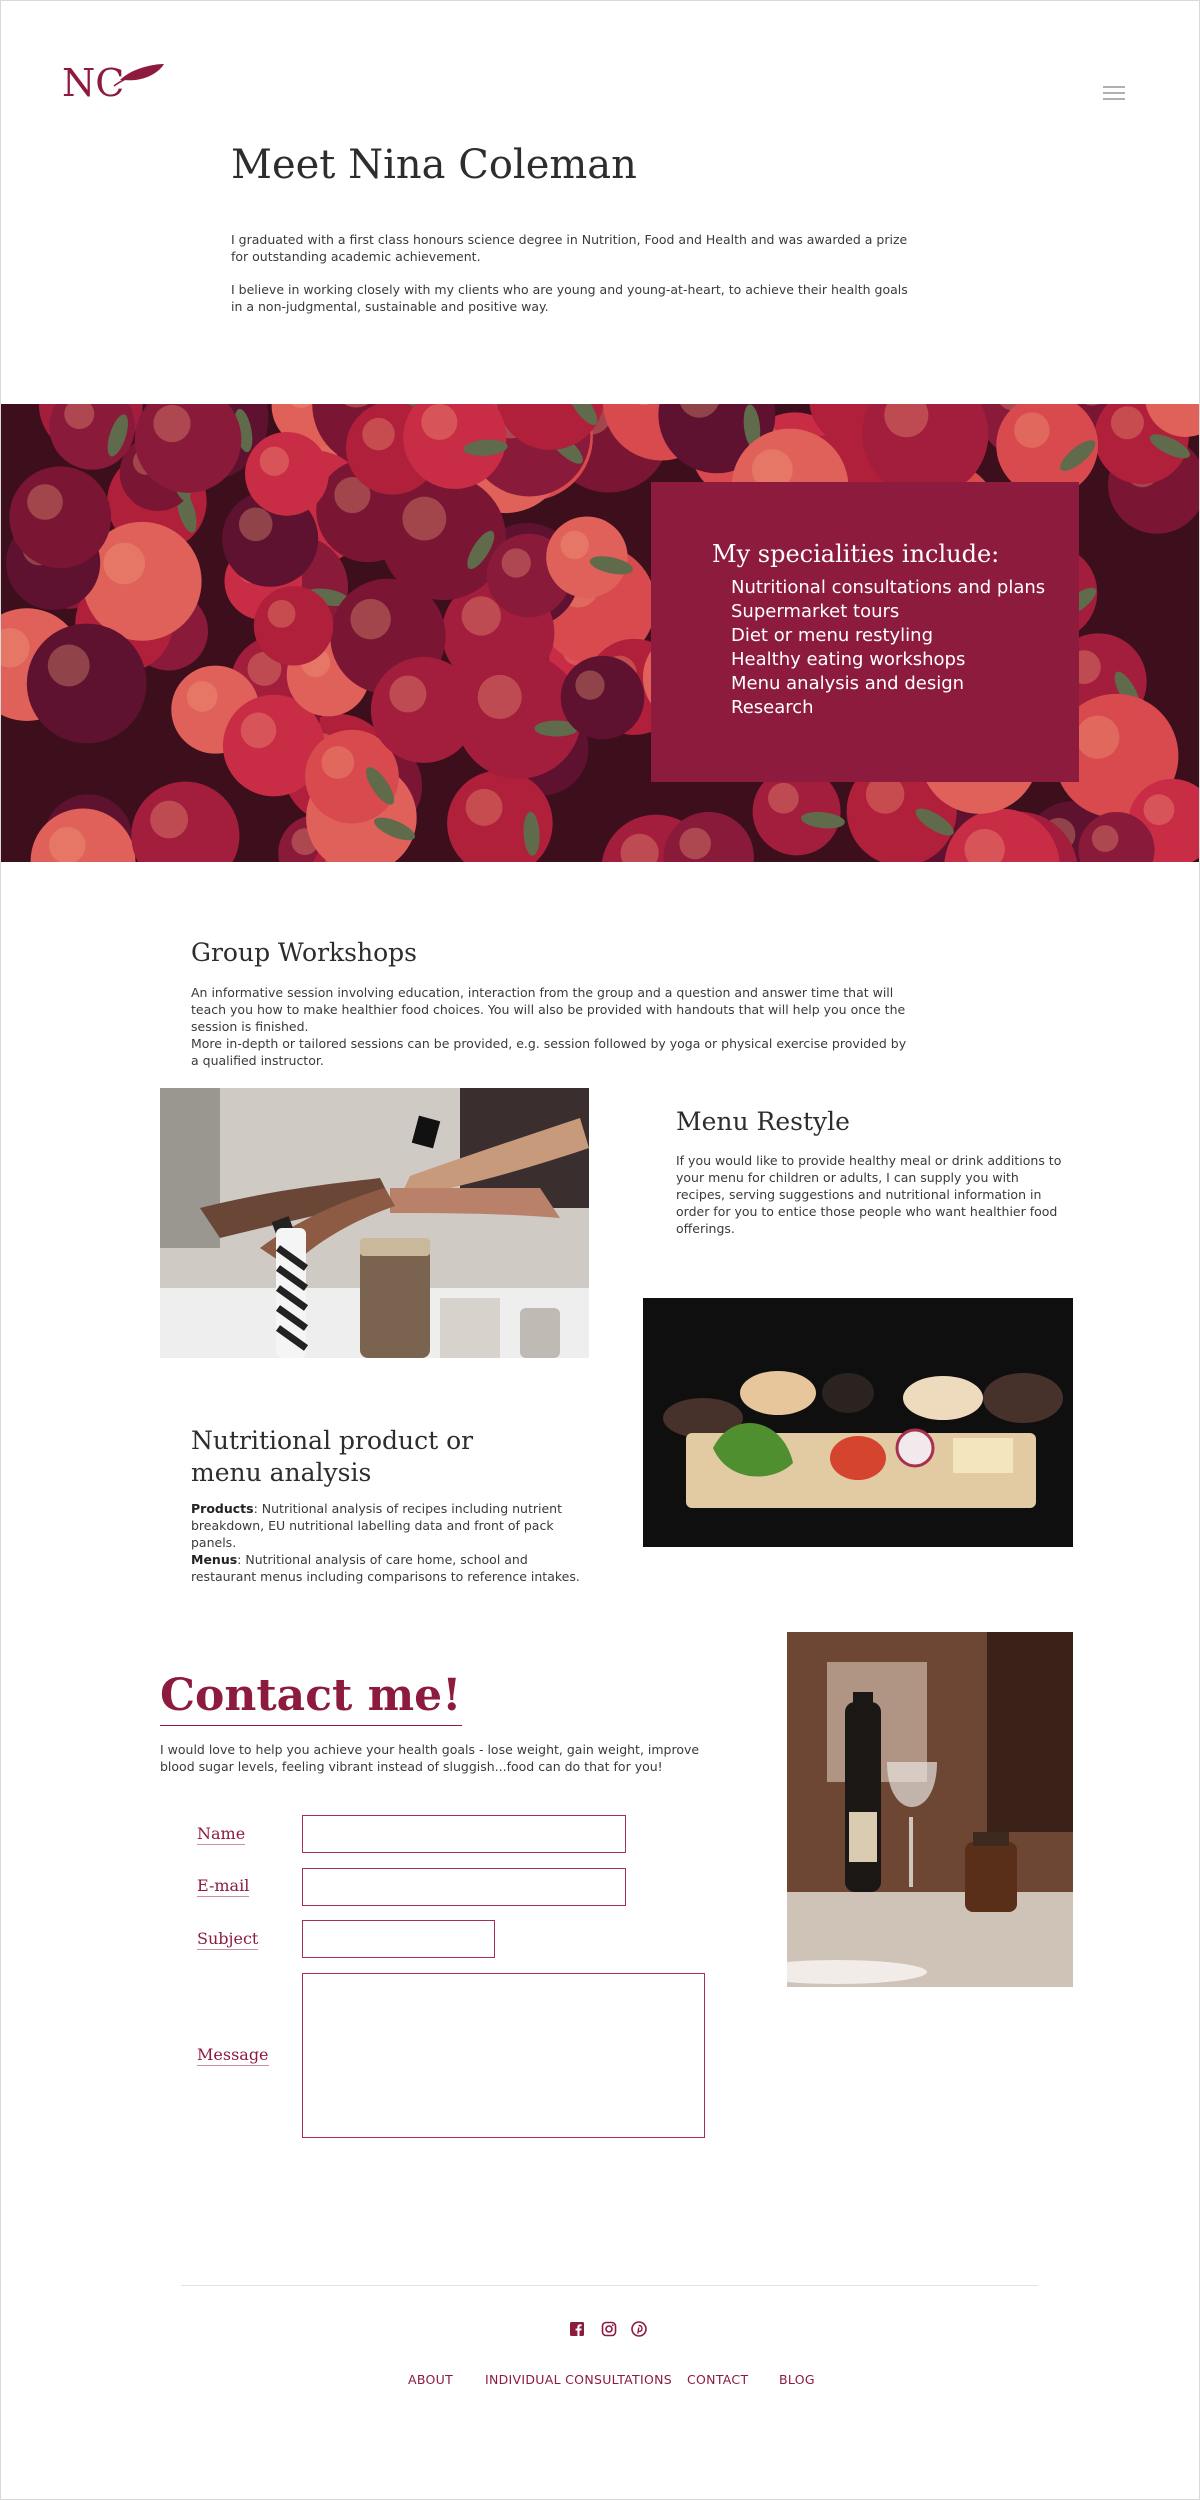 The height and width of the screenshot is (2500, 1200). Describe the element at coordinates (797, 2379) in the screenshot. I see `footer-nav-blog: BLOG` at that location.